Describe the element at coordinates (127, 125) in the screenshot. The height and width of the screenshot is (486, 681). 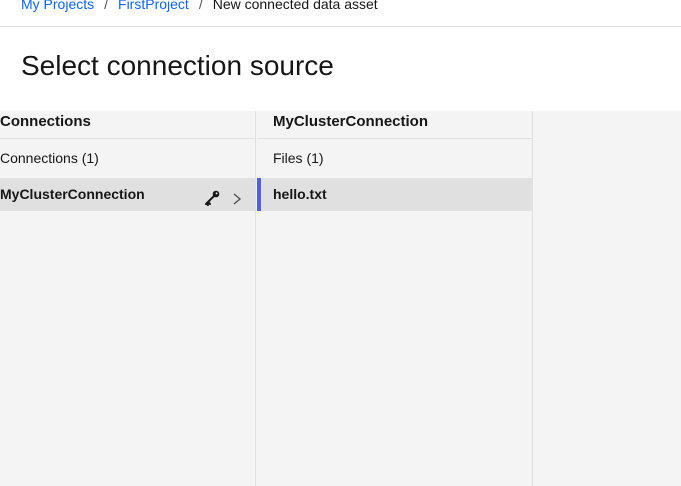
I see `connections-column-header: Connections` at that location.